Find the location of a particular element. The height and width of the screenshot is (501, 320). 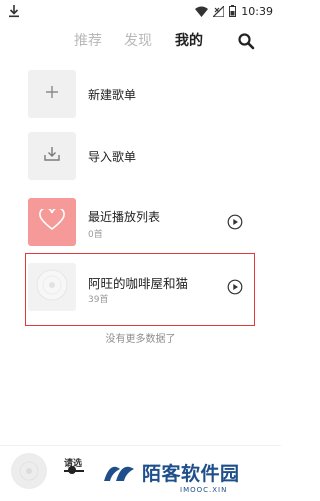

new-playlist-thumb is located at coordinates (52, 94).